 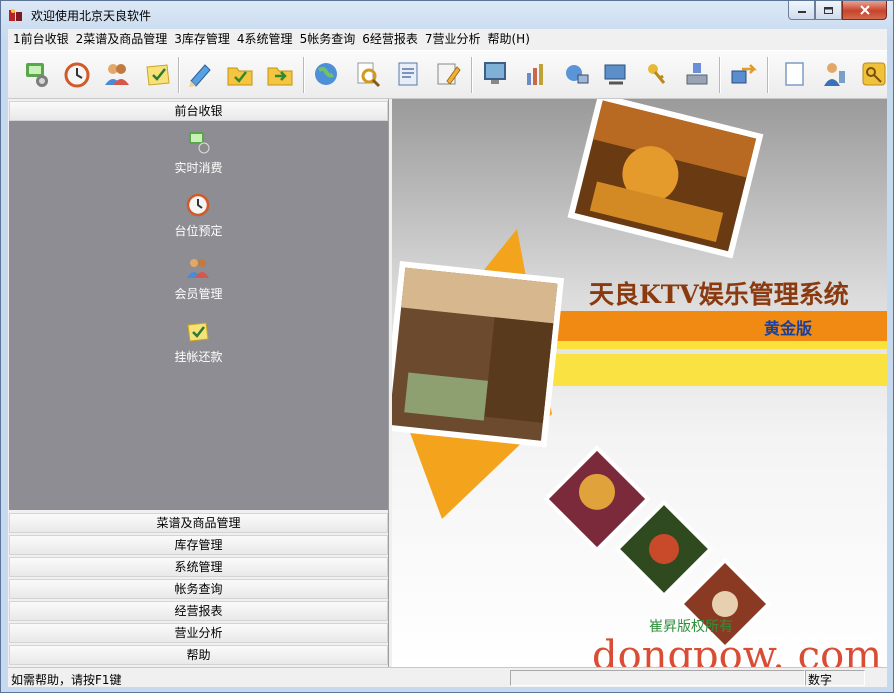 I want to click on watermark-text: dongpow. com, so click(x=737, y=650).